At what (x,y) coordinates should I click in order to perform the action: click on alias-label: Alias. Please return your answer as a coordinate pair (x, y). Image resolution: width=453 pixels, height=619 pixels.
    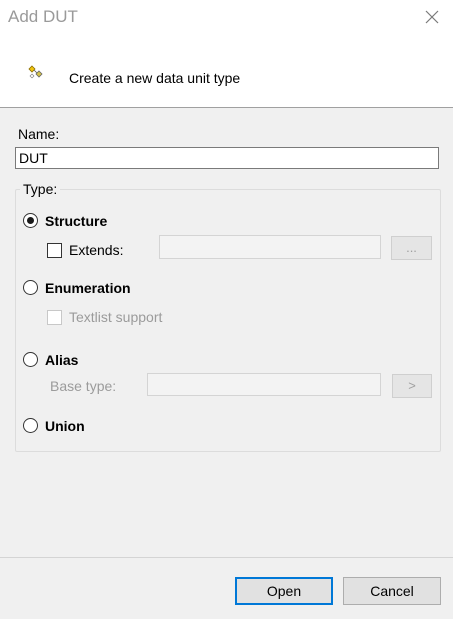
    Looking at the image, I should click on (61, 360).